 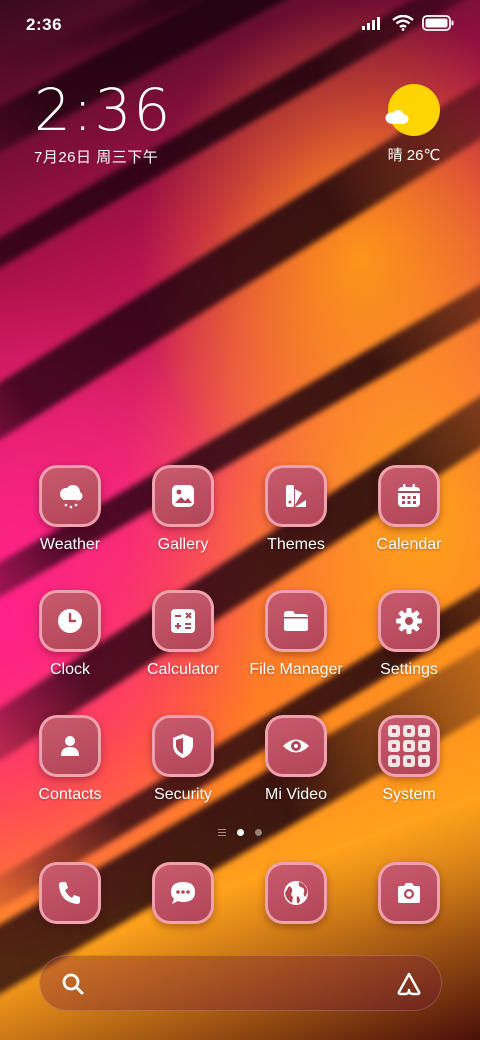 What do you see at coordinates (296, 759) in the screenshot?
I see `app-mi-video: Mi Video` at bounding box center [296, 759].